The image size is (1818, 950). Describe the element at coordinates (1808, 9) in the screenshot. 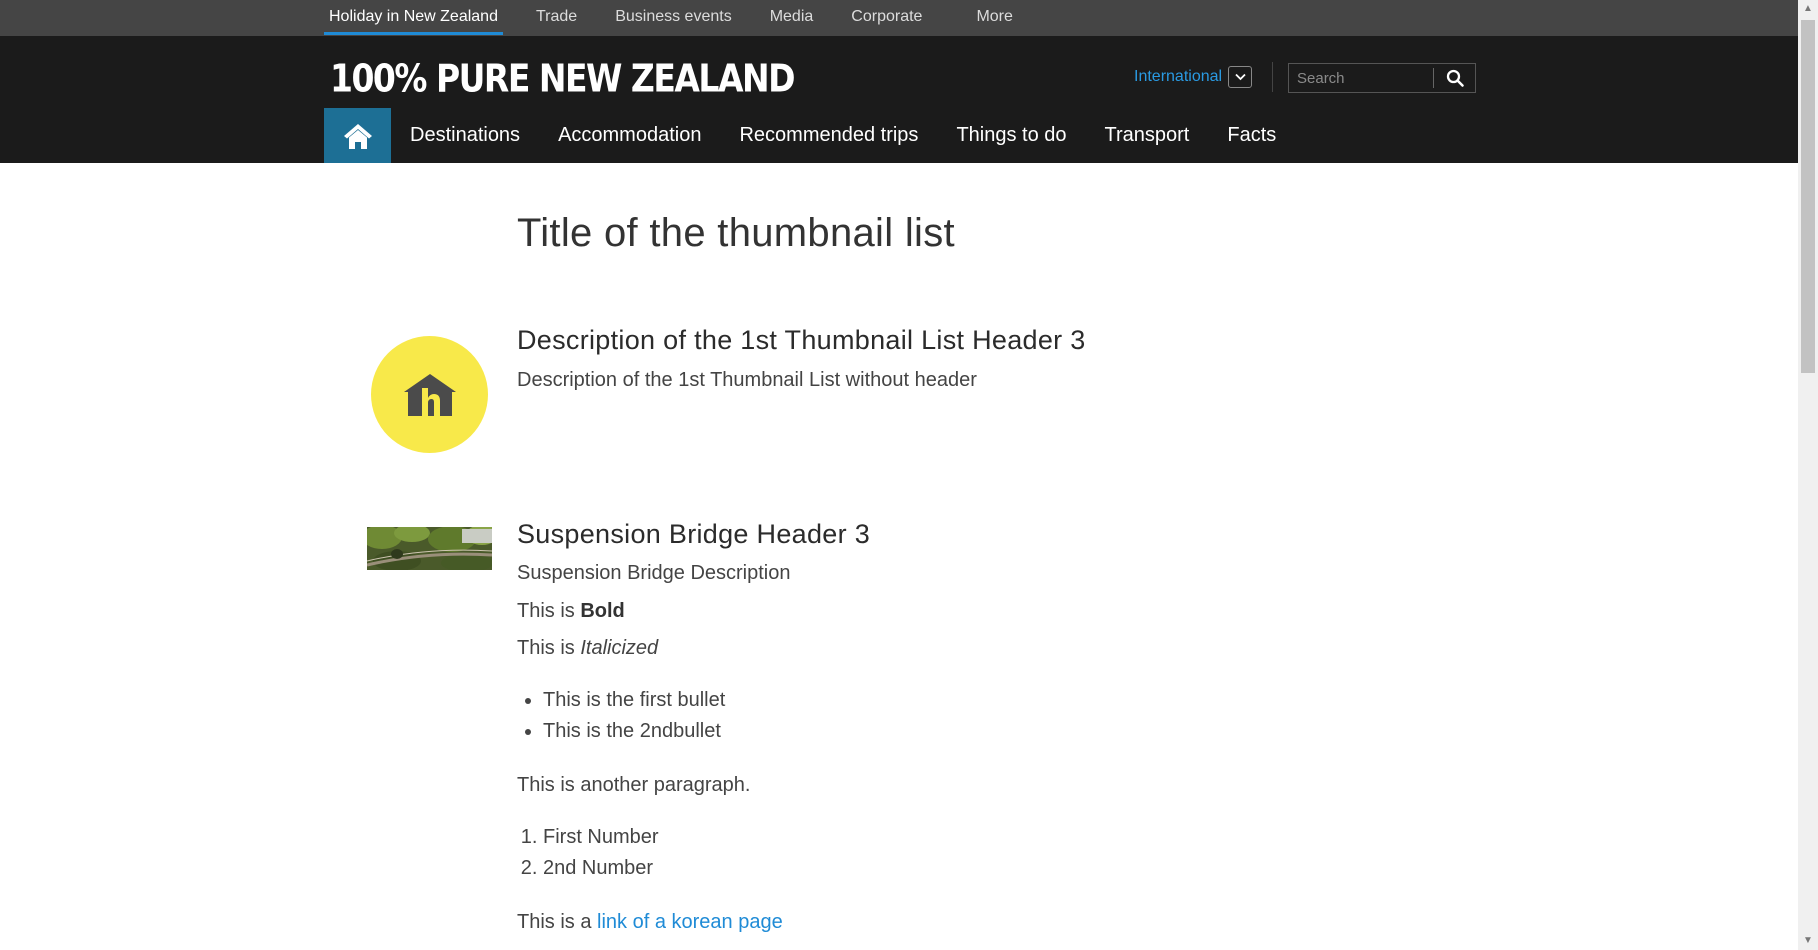

I see `scroll-up-arrow-icon: ▲` at that location.